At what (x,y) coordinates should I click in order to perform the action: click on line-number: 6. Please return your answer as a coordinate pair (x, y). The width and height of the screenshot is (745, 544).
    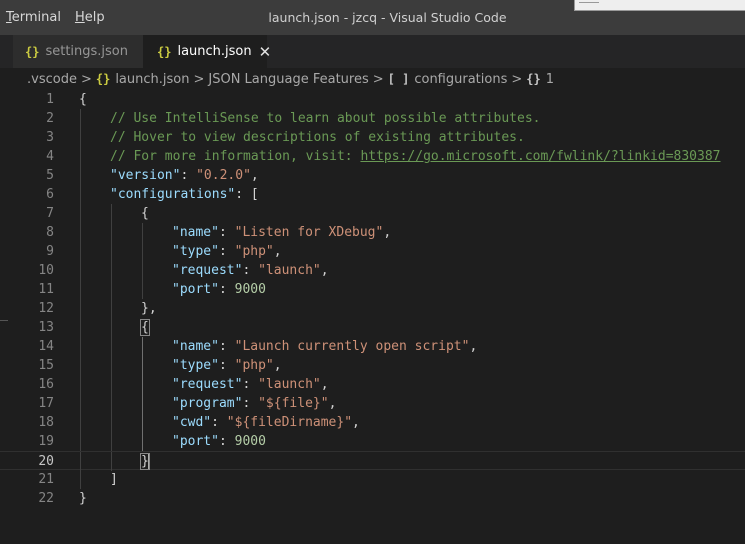
    Looking at the image, I should click on (50, 194).